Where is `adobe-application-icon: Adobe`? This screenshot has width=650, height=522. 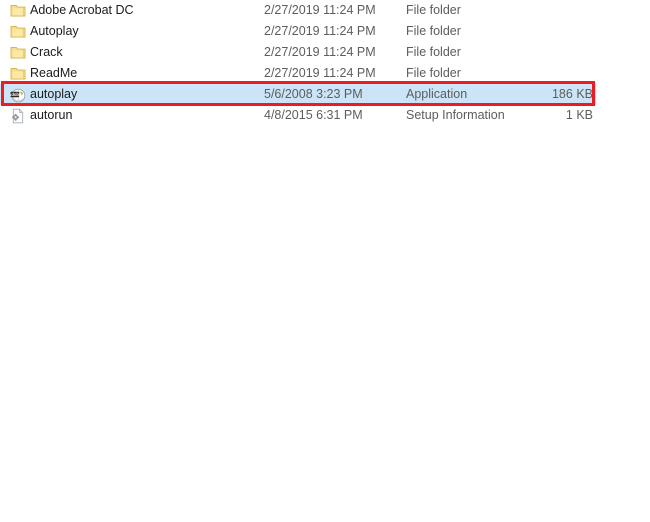
adobe-application-icon: Adobe is located at coordinates (18, 95).